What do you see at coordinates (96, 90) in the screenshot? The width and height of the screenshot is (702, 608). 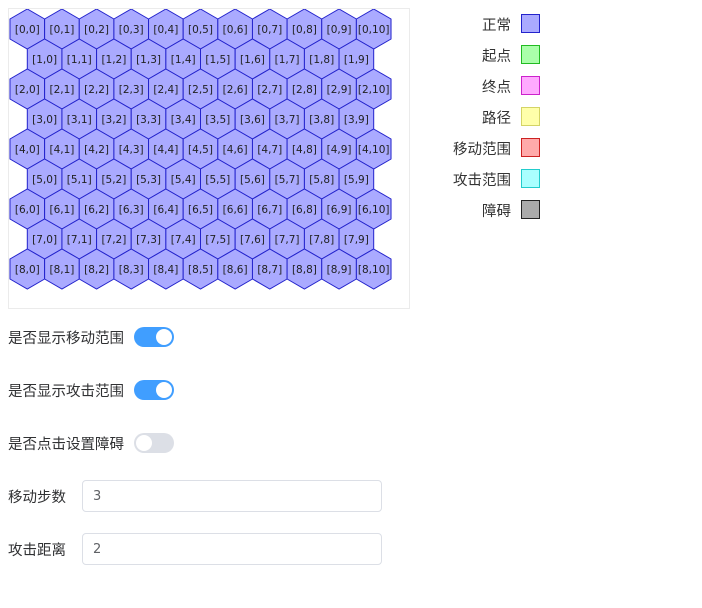 I see `hex-cell-label: [2,2]` at bounding box center [96, 90].